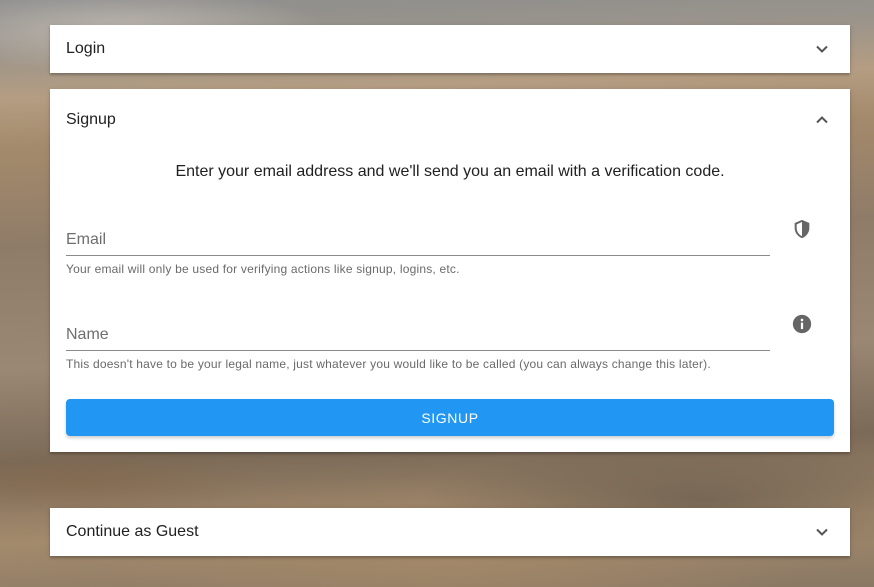 Image resolution: width=874 pixels, height=587 pixels. What do you see at coordinates (450, 120) in the screenshot?
I see `signup-panel-header: Signup` at bounding box center [450, 120].